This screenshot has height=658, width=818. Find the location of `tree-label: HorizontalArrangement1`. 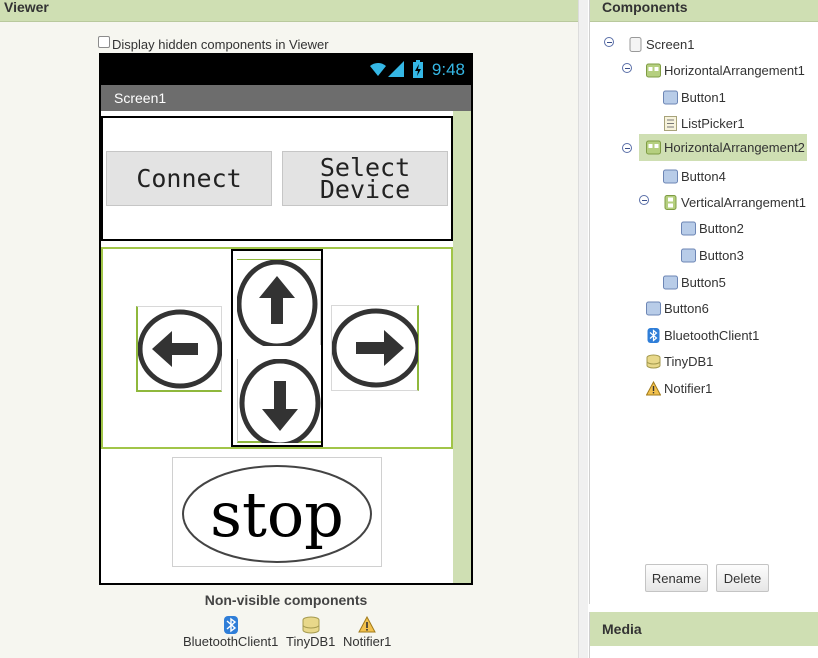

tree-label: HorizontalArrangement1 is located at coordinates (734, 70).